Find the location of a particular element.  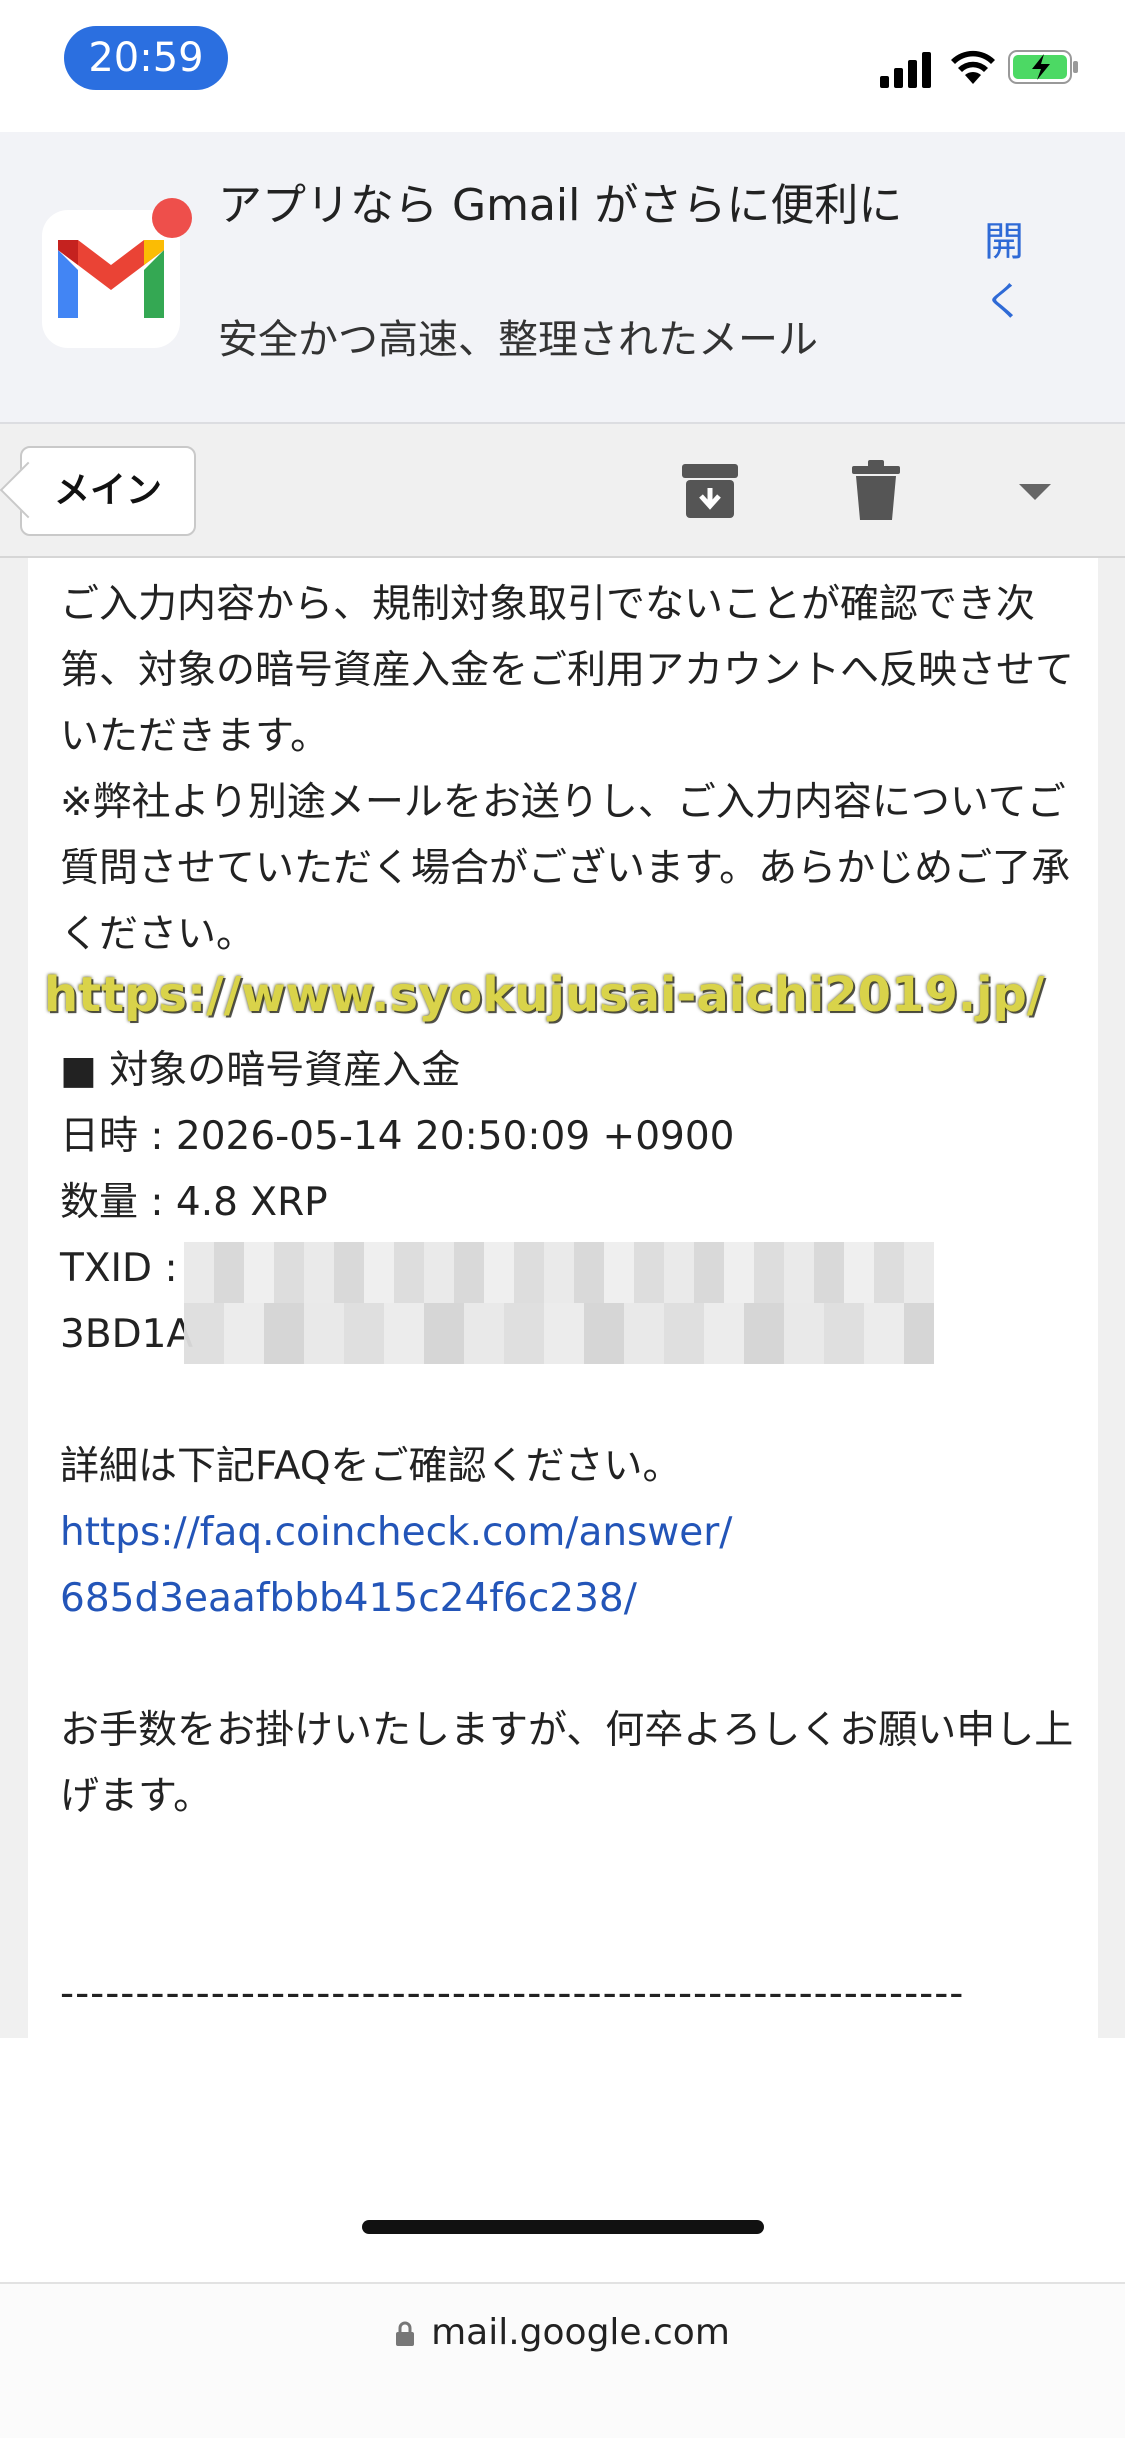

status-bar: 20:59 is located at coordinates (562, 66).